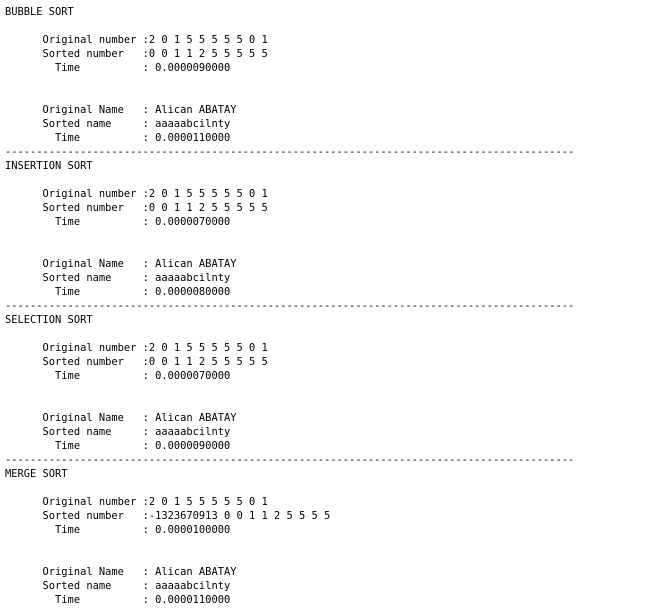  Describe the element at coordinates (49, 320) in the screenshot. I see `section-heading: SELECTION SORT` at that location.